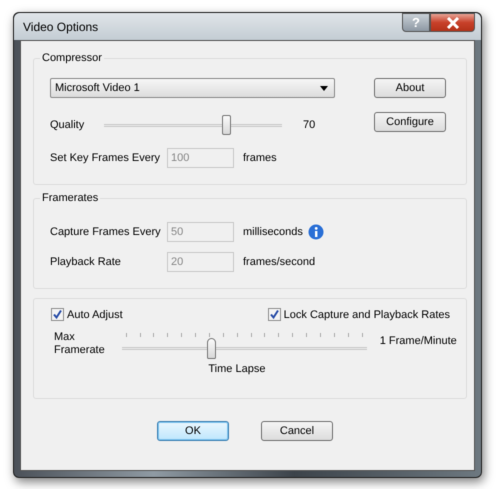 The height and width of the screenshot is (489, 503). What do you see at coordinates (72, 58) in the screenshot?
I see `group-legend: Compressor` at bounding box center [72, 58].